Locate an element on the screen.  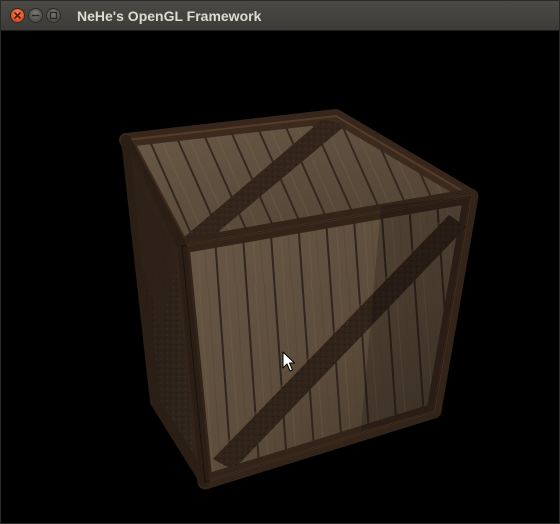
close-icon is located at coordinates (17, 15).